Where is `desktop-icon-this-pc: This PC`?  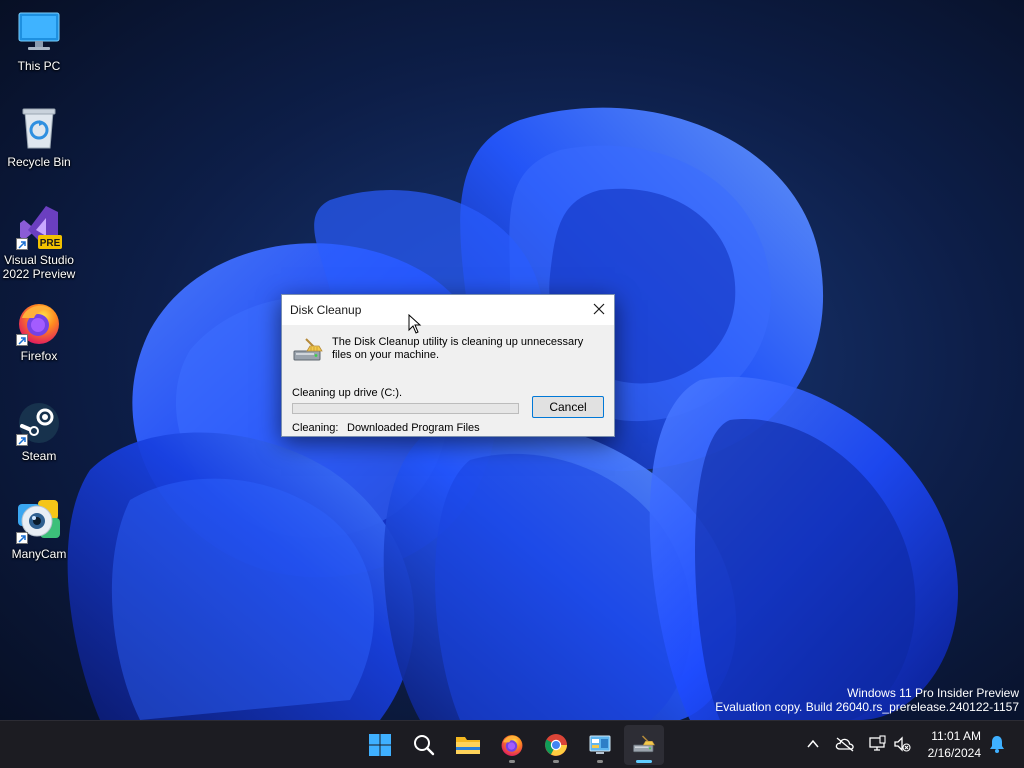 desktop-icon-this-pc: This PC is located at coordinates (39, 41).